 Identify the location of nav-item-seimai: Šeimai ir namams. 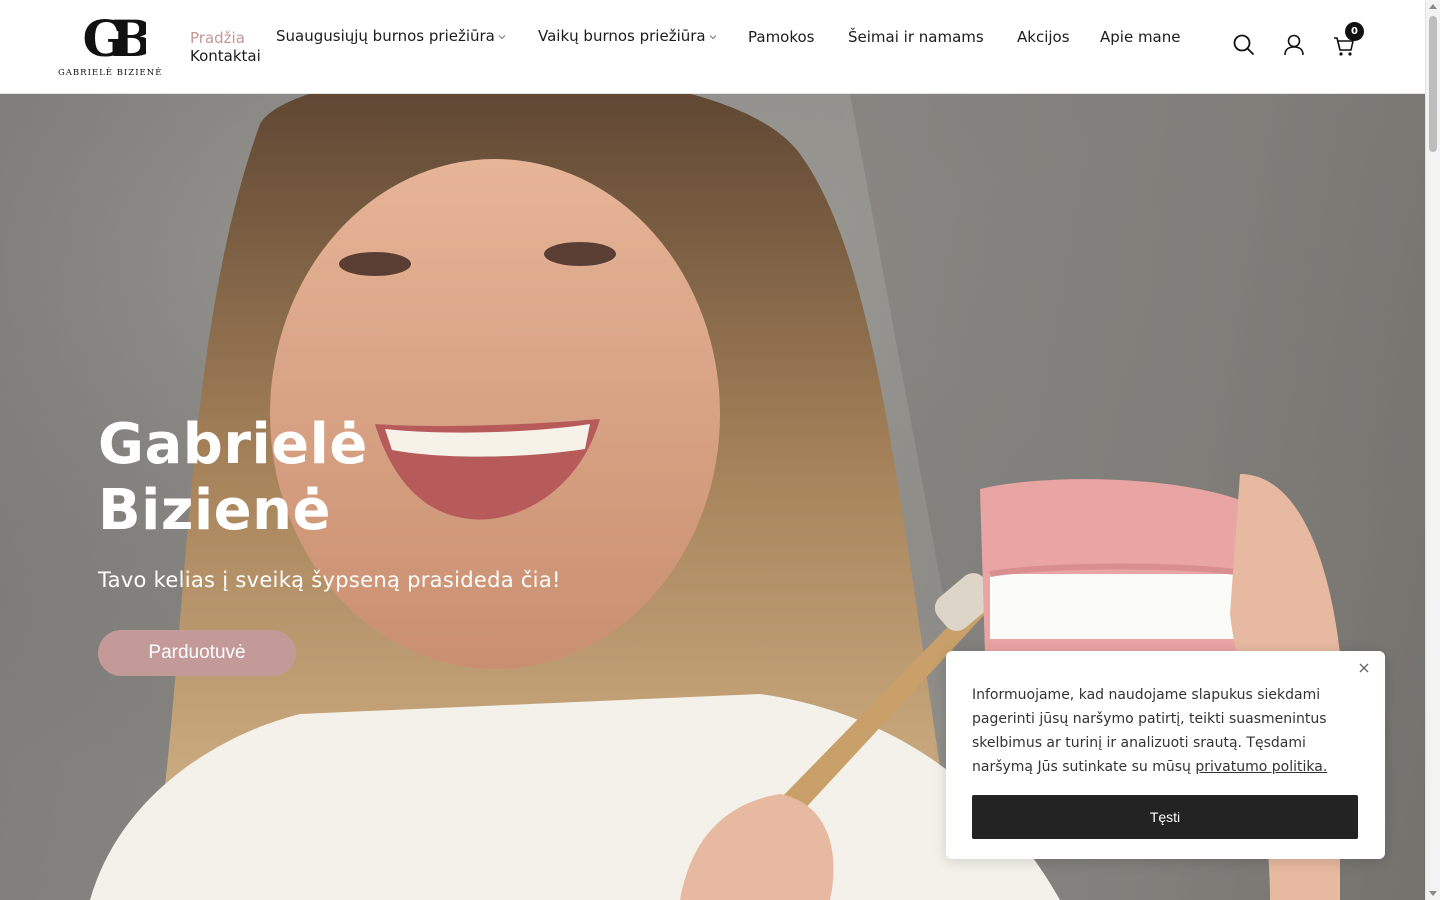
(916, 37).